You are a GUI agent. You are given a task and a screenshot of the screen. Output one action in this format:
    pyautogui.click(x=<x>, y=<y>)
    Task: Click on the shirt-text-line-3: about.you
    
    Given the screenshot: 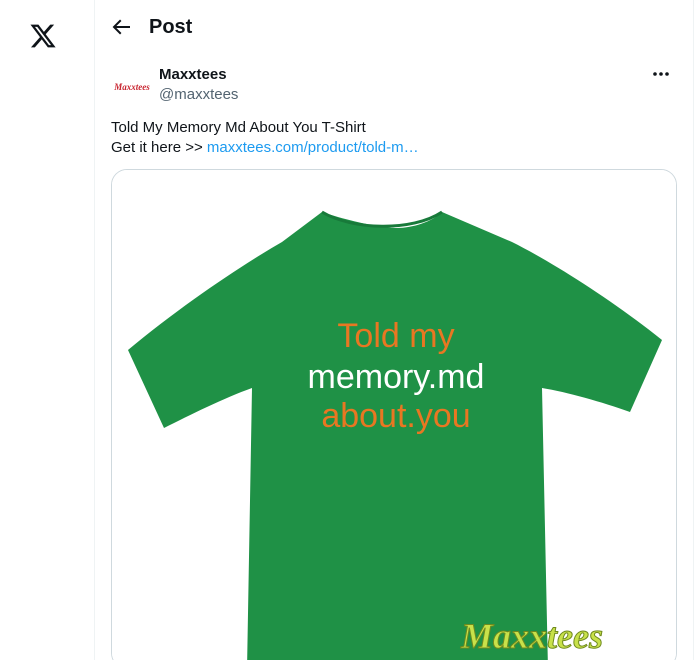 What is the action you would take?
    pyautogui.click(x=395, y=416)
    